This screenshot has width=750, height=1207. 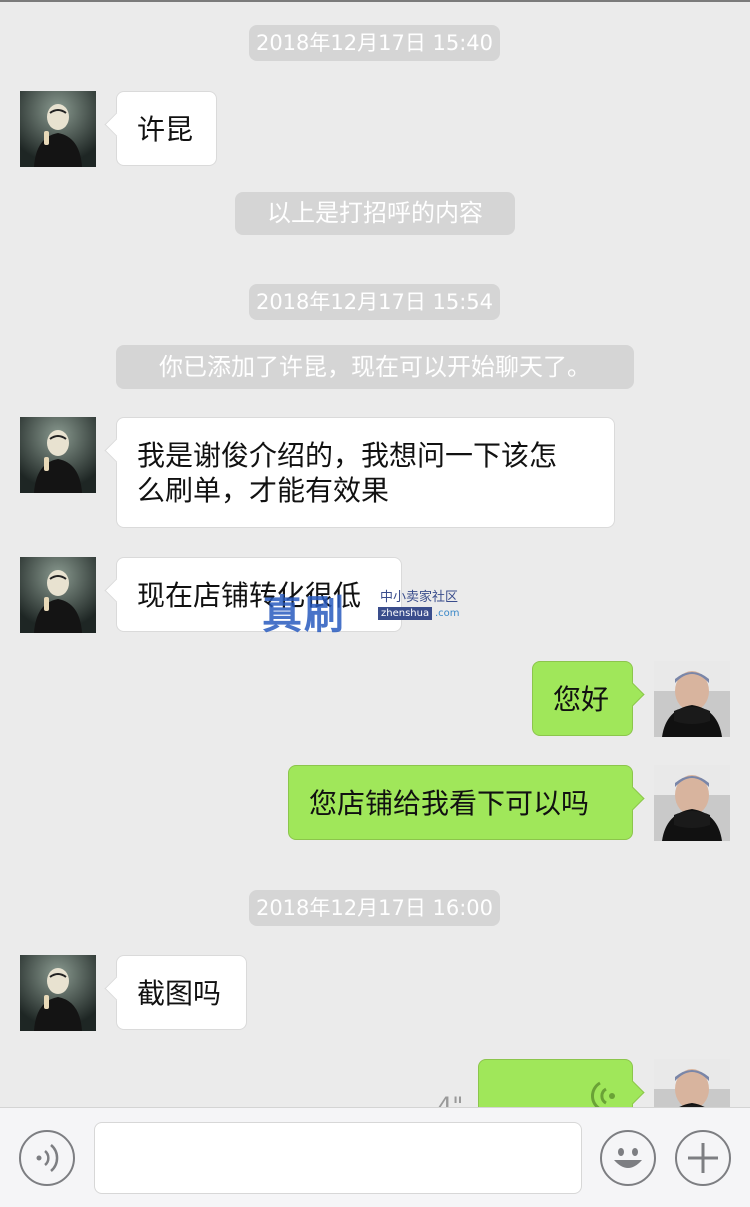 I want to click on message-text: 您好, so click(x=581, y=699).